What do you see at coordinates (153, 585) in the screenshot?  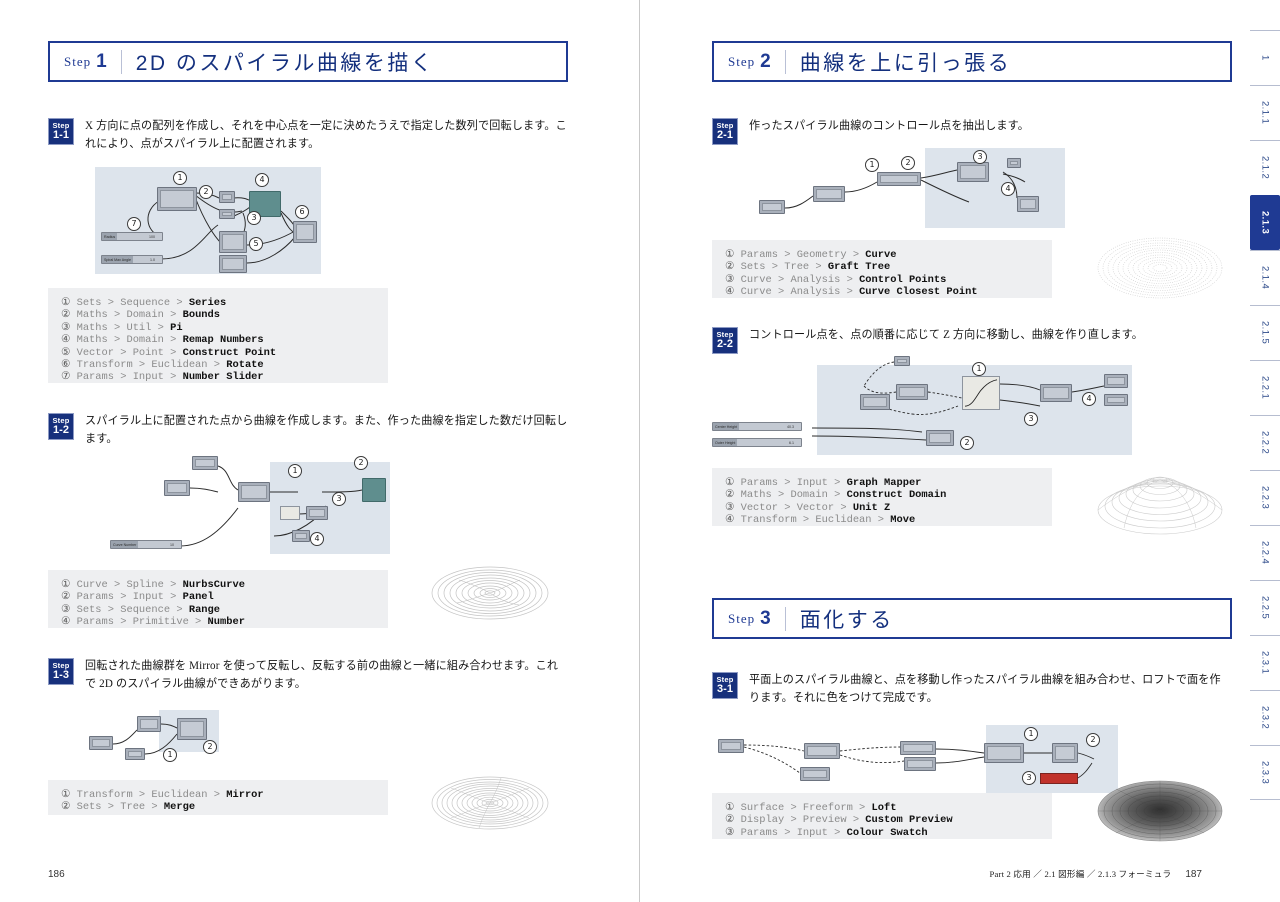 I see `component-line: ① Curve > Spline > NurbsCurve` at bounding box center [153, 585].